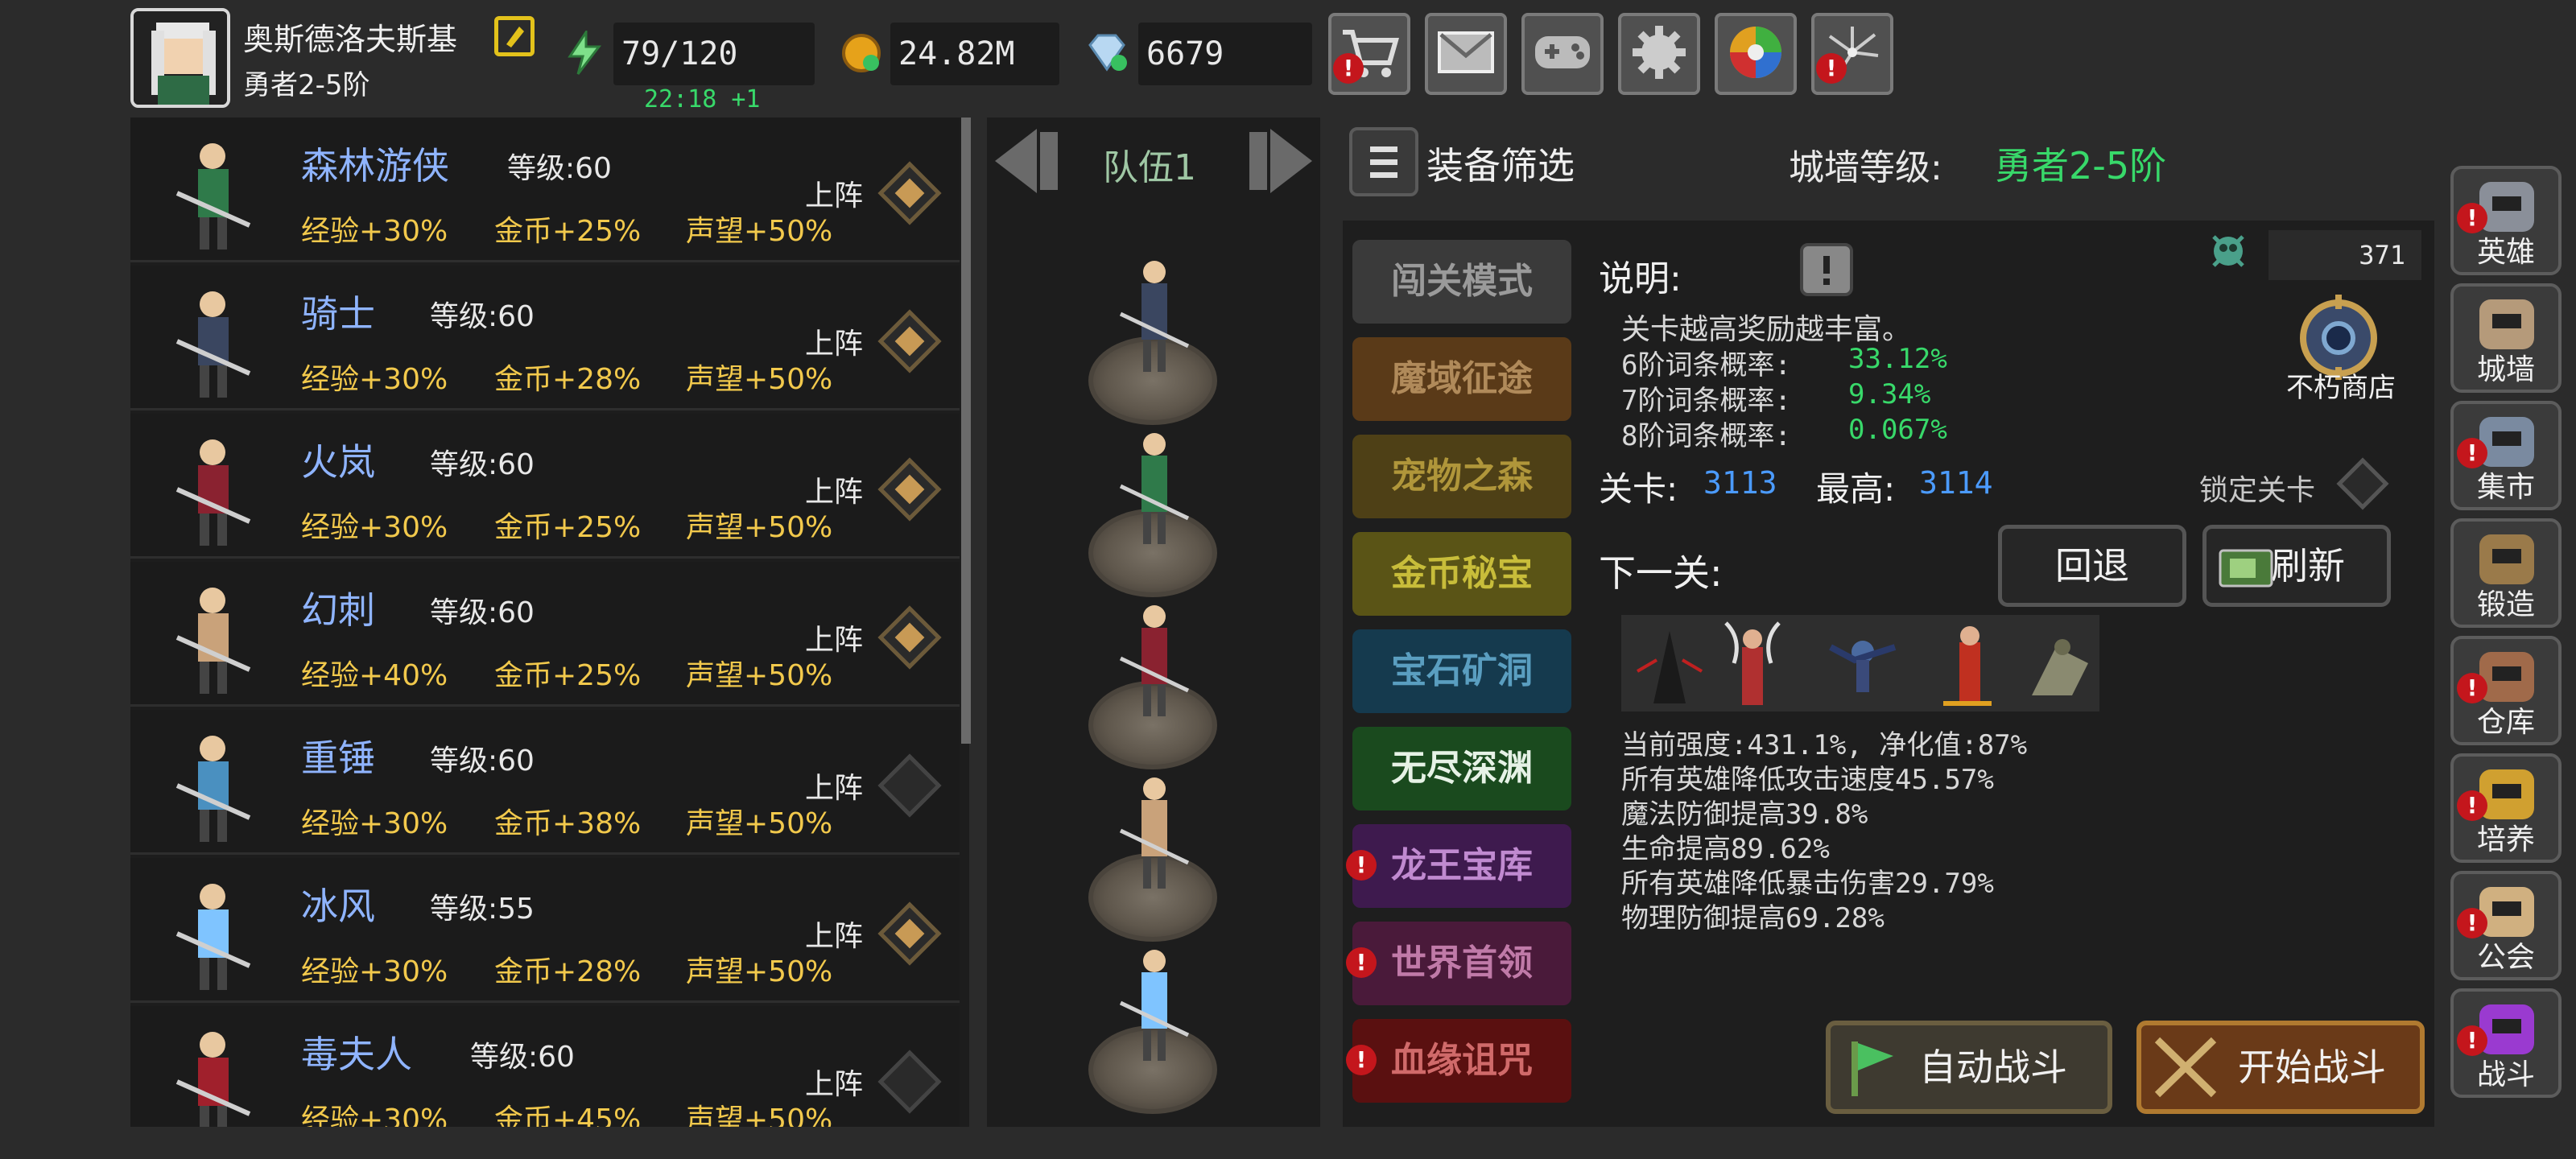  What do you see at coordinates (568, 1115) in the screenshot?
I see `hero-gold-bonus: 金币+45%` at bounding box center [568, 1115].